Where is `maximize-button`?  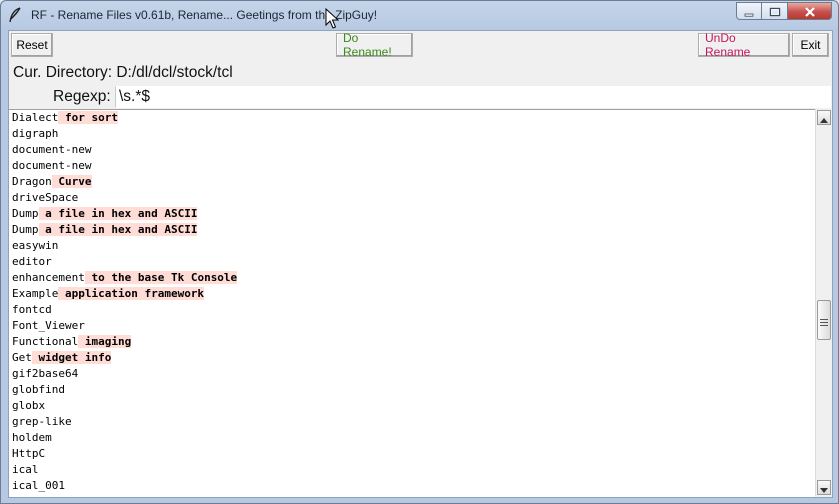 maximize-button is located at coordinates (775, 11).